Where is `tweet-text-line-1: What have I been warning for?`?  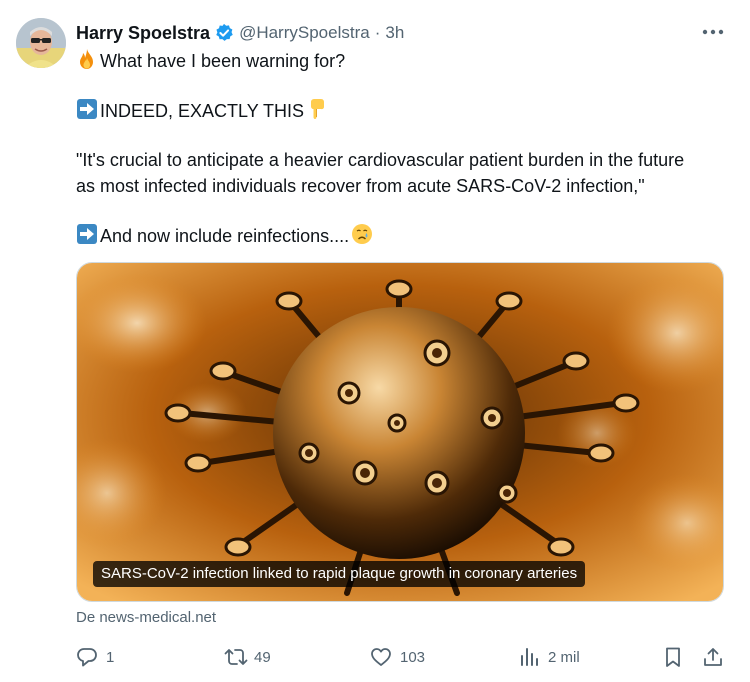
tweet-text-line-1: What have I been warning for? is located at coordinates (210, 62).